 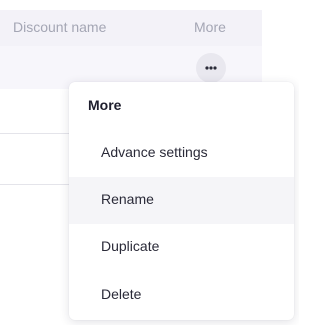 What do you see at coordinates (181, 247) in the screenshot?
I see `menu-item-duplicate: Duplicate` at bounding box center [181, 247].